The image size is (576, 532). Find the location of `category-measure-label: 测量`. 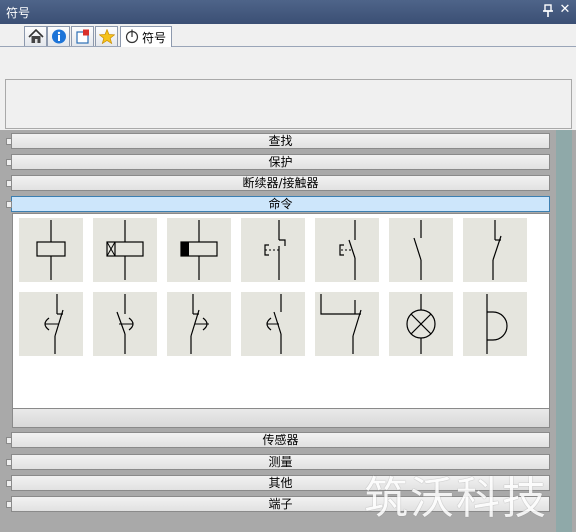

category-measure-label: 测量 is located at coordinates (280, 462).